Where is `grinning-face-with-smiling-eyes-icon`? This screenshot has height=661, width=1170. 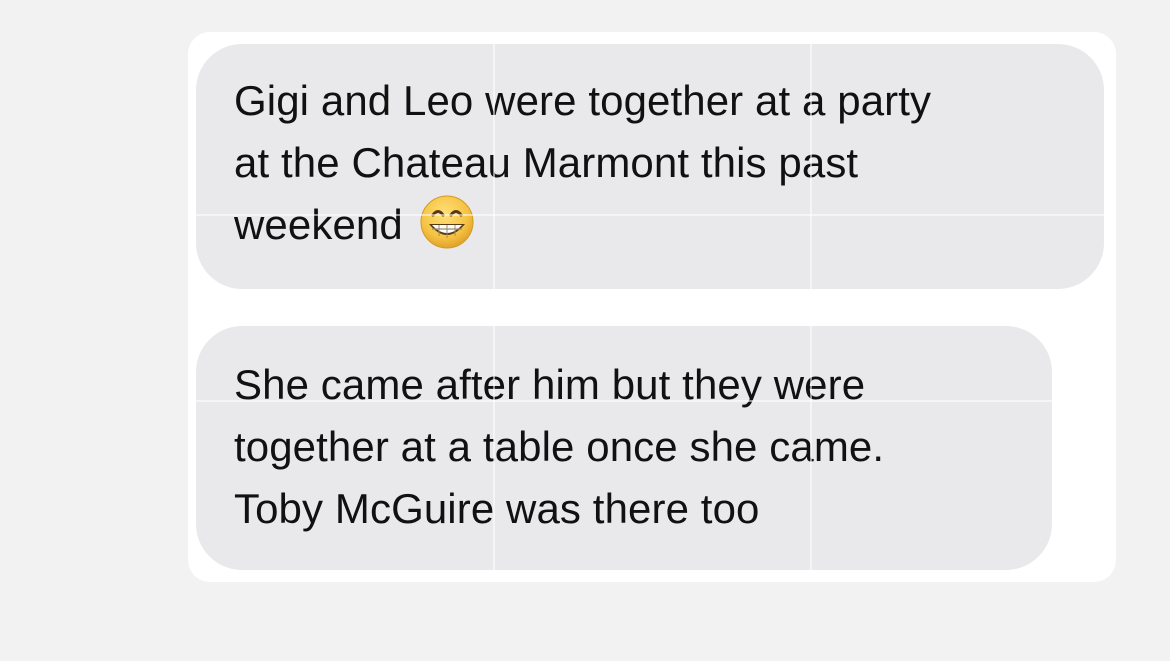 grinning-face-with-smiling-eyes-icon is located at coordinates (447, 222).